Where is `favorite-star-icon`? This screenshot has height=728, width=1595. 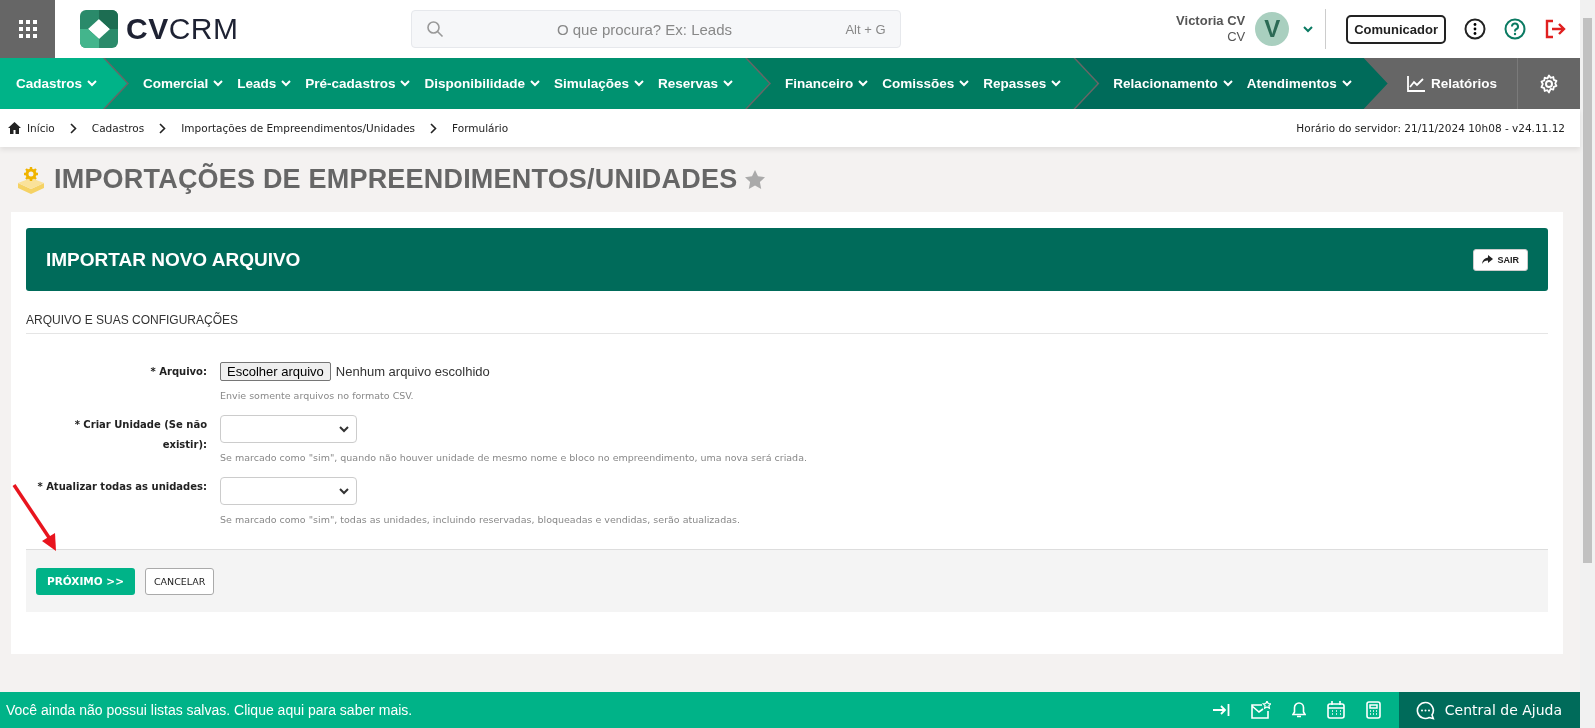 favorite-star-icon is located at coordinates (755, 179).